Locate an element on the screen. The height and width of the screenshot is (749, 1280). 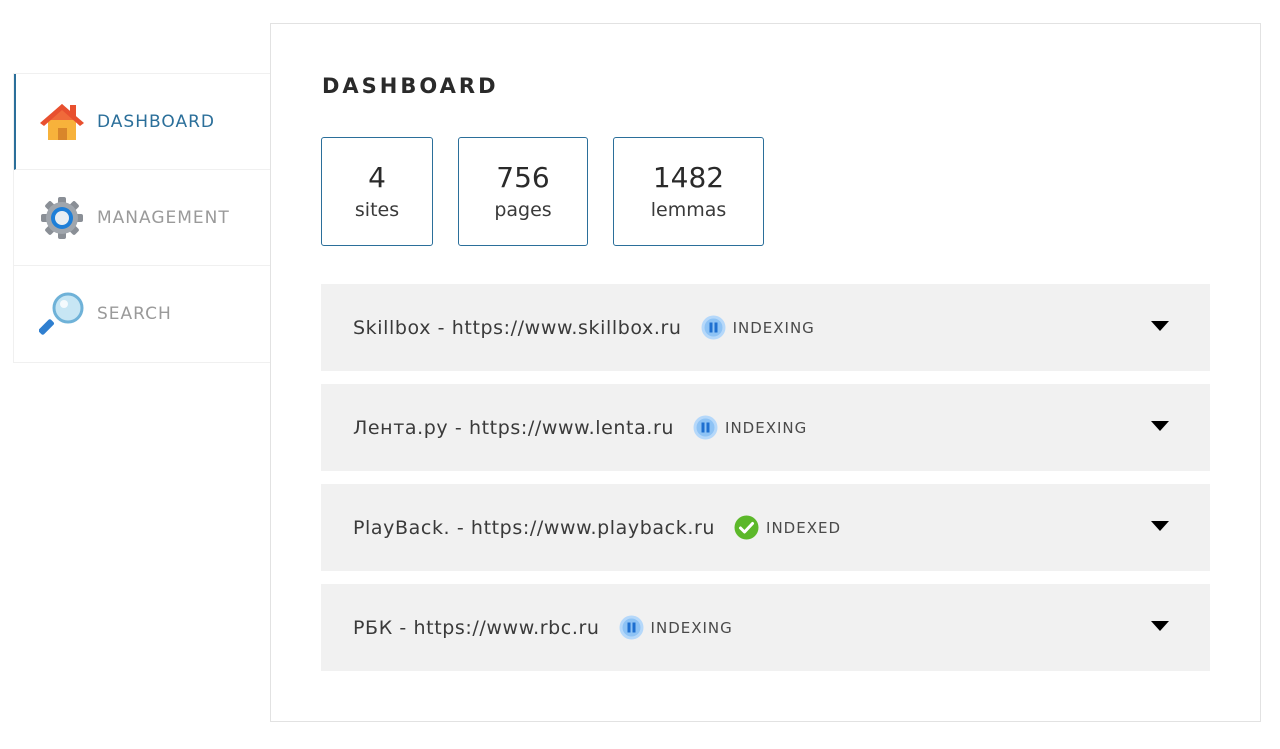
stat-card-lemmas: 1482 lemmas is located at coordinates (688, 191).